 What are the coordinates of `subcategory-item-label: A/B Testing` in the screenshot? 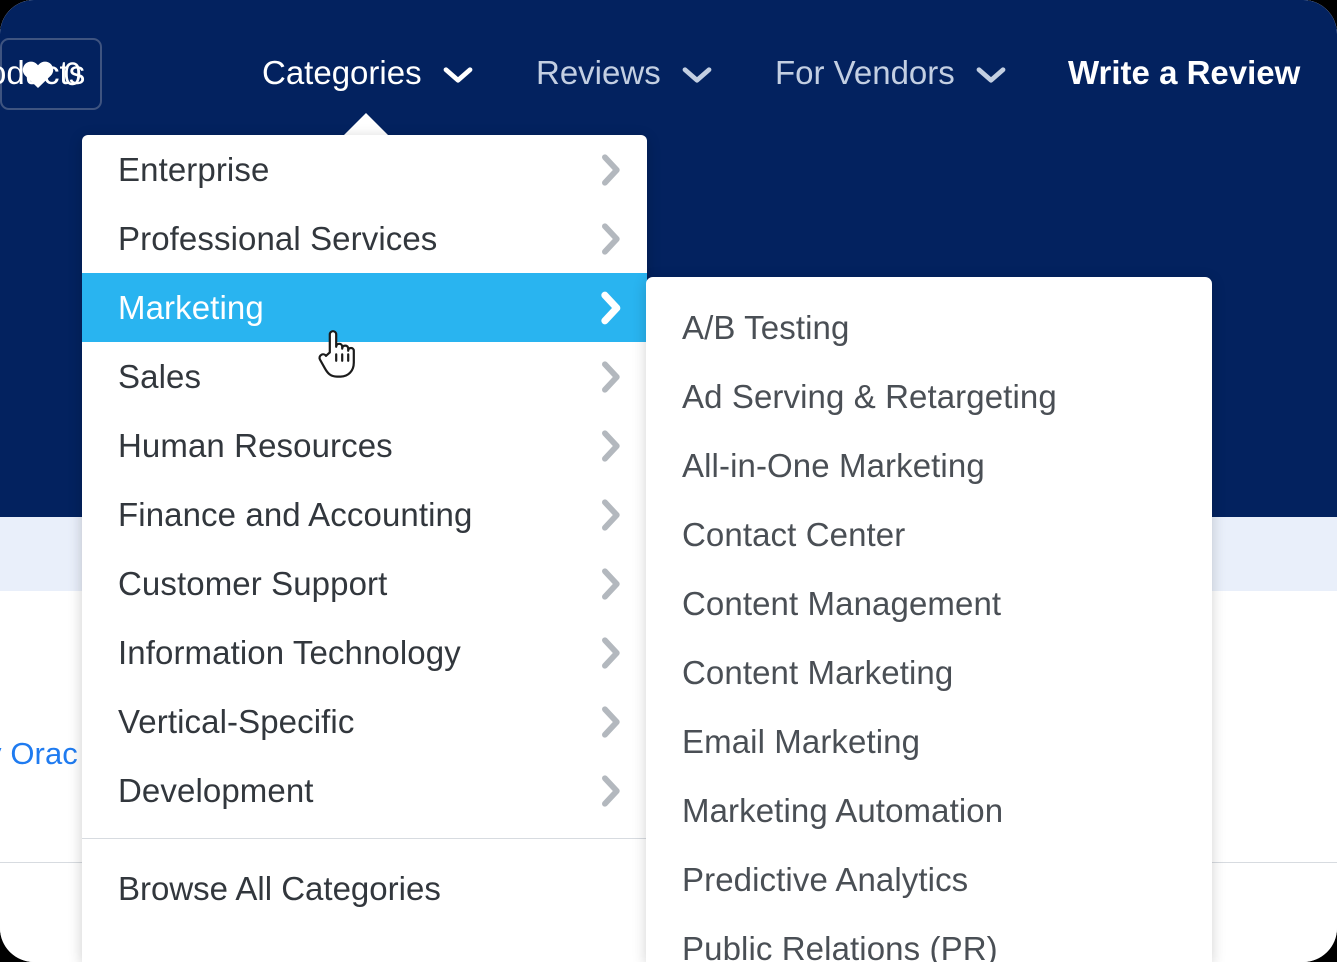 It's located at (766, 327).